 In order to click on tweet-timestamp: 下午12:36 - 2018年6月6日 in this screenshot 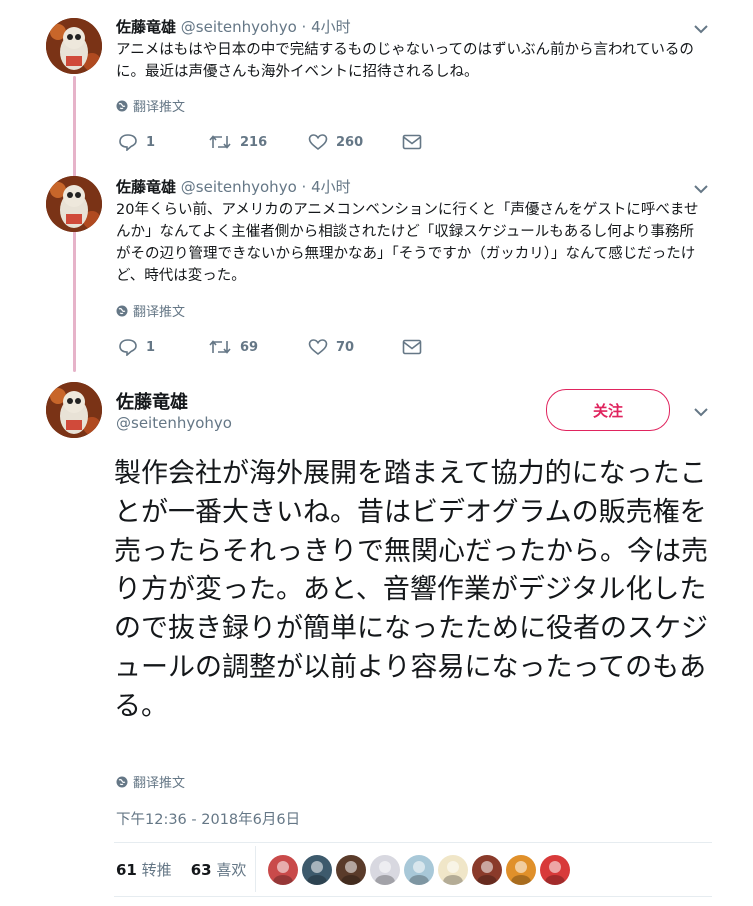, I will do `click(208, 818)`.